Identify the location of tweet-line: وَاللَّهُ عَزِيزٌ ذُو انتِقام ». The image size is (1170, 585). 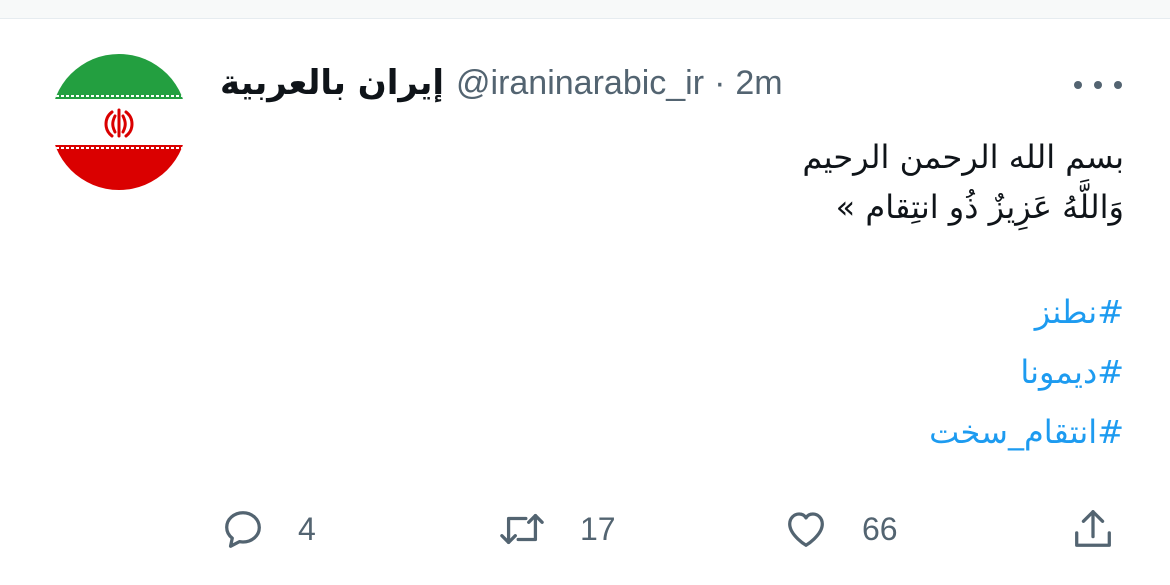
(979, 207).